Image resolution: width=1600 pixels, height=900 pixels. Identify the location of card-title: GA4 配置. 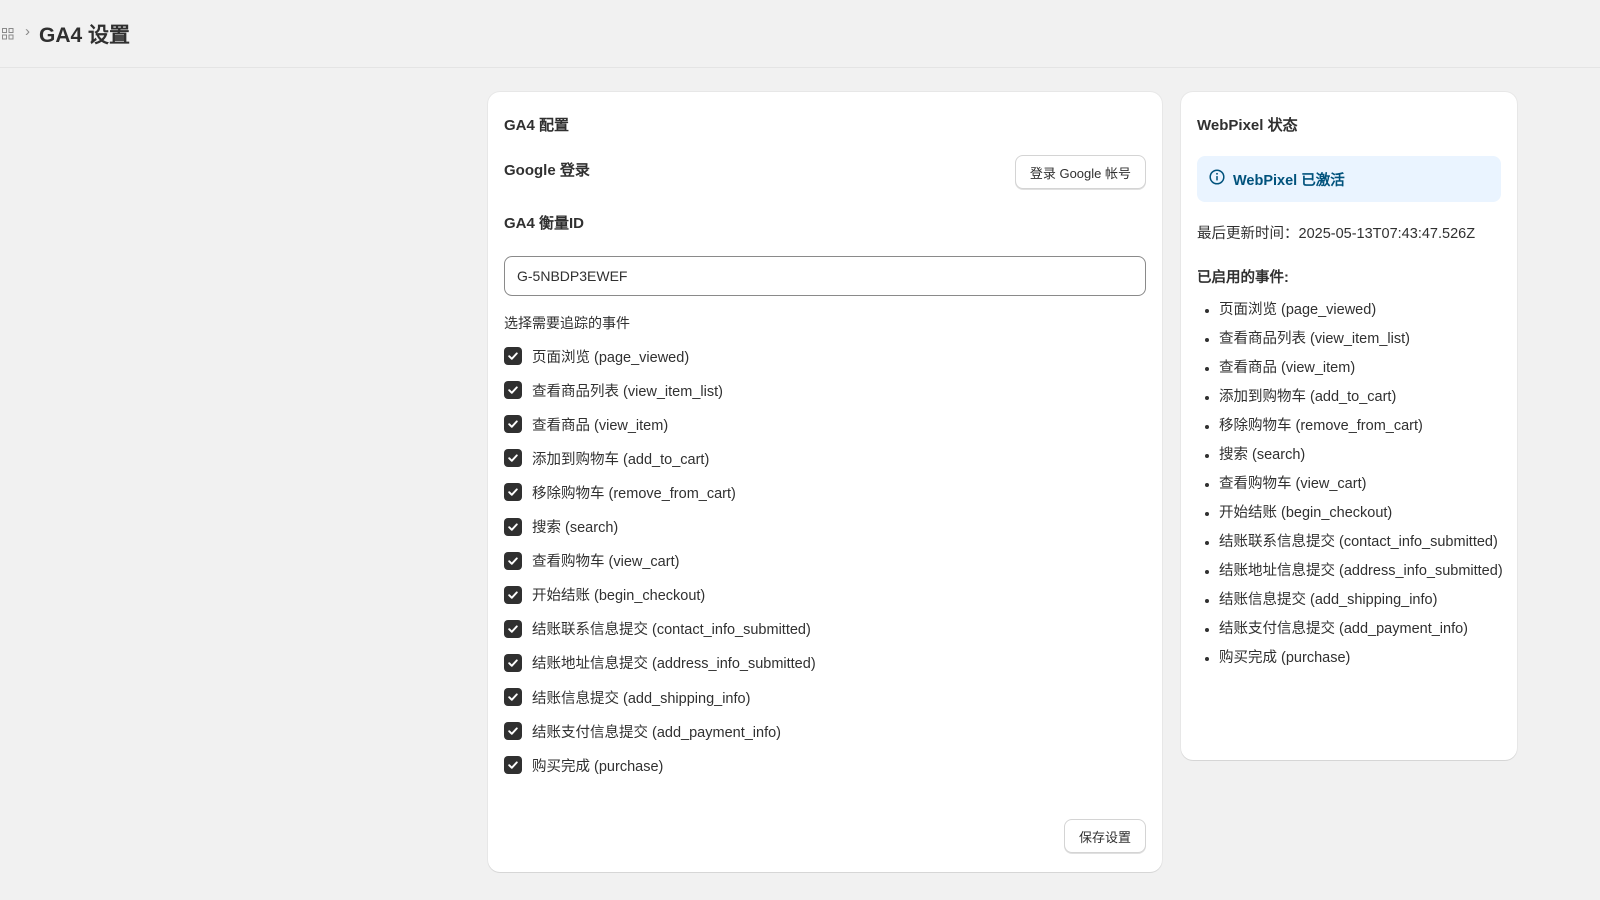
(537, 125).